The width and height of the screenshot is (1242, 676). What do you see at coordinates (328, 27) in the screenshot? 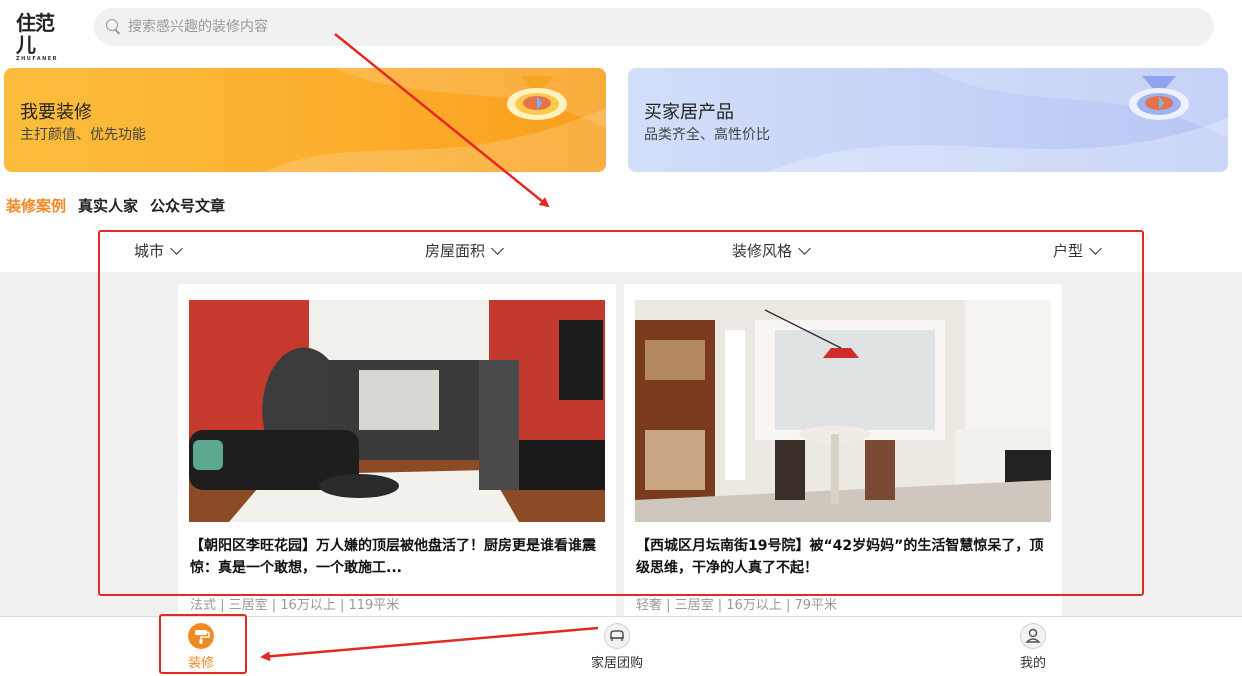
I see `search-input` at bounding box center [328, 27].